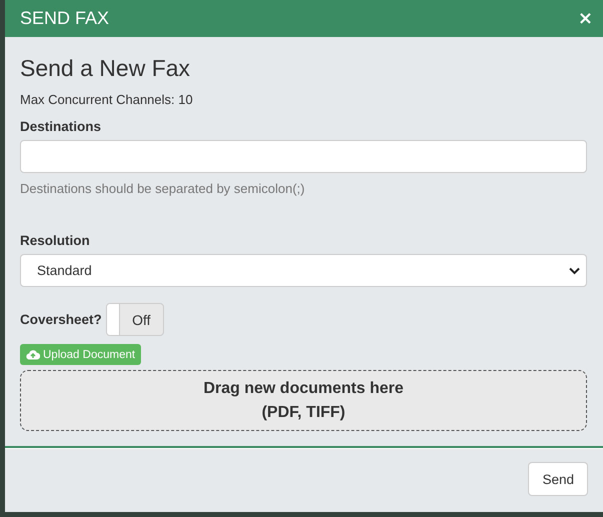 This screenshot has width=603, height=517. Describe the element at coordinates (585, 18) in the screenshot. I see `close-button: ×` at that location.